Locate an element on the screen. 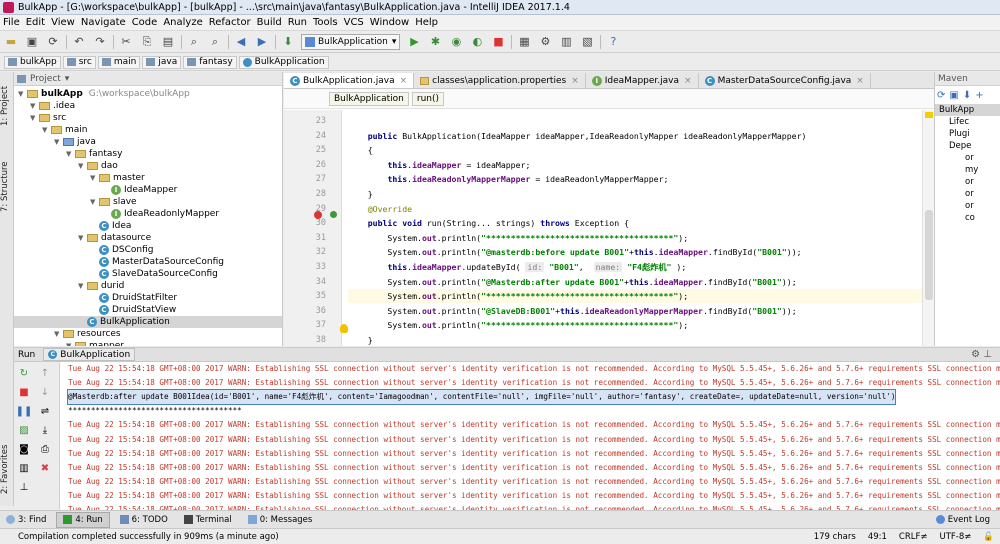 This screenshot has width=1000, height=544. sdk-icon: ▥ is located at coordinates (566, 42).